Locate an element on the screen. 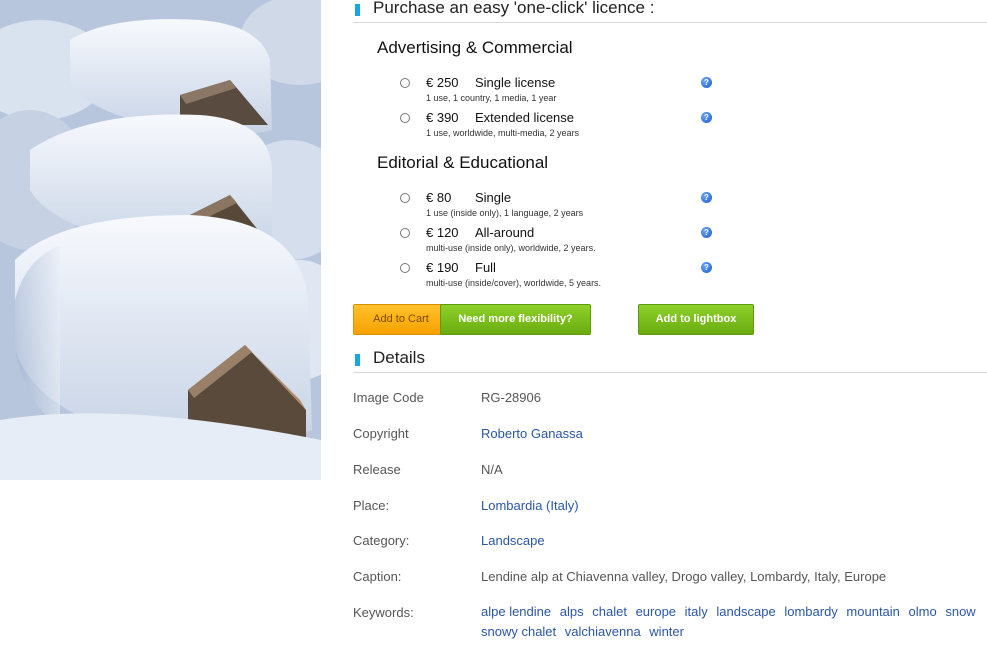 Image resolution: width=987 pixels, height=659 pixels. detail-label: Image Code is located at coordinates (388, 397).